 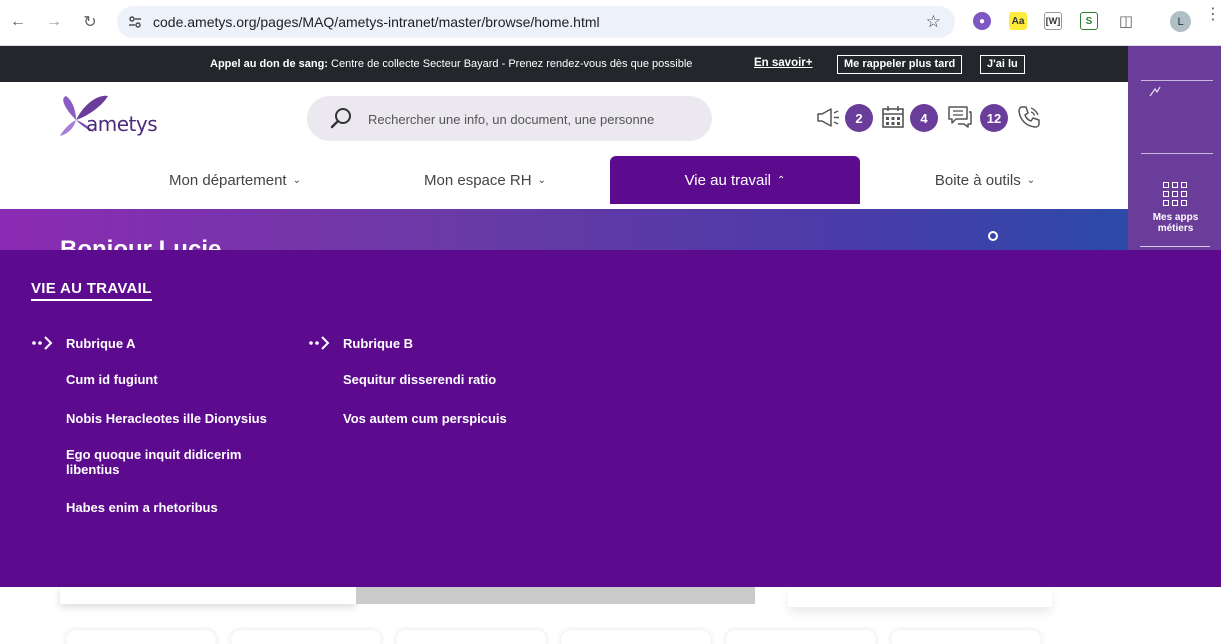 I want to click on menu-link: Cum id fugiunt, so click(x=176, y=379).